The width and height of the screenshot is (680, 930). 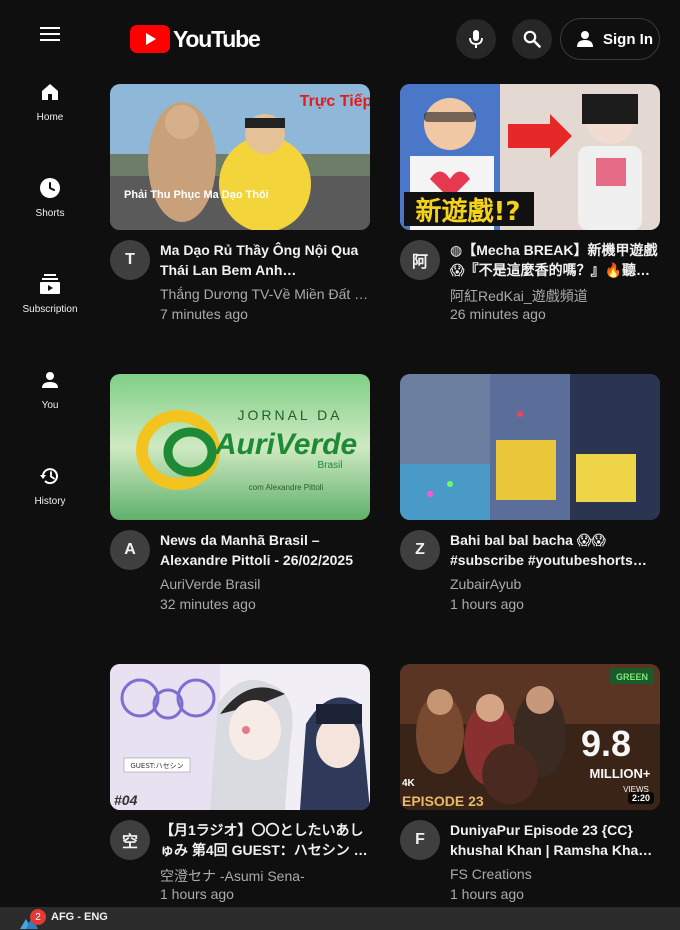 What do you see at coordinates (204, 314) in the screenshot?
I see `video-age: 7 minutes ago` at bounding box center [204, 314].